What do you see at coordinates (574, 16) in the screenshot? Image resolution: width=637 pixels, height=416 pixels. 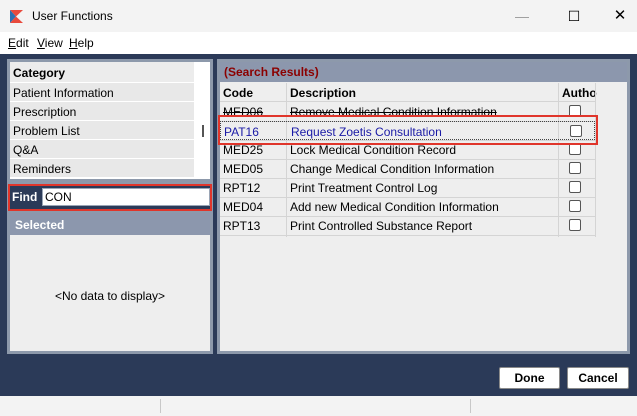 I see `maximize-icon: ☐` at bounding box center [574, 16].